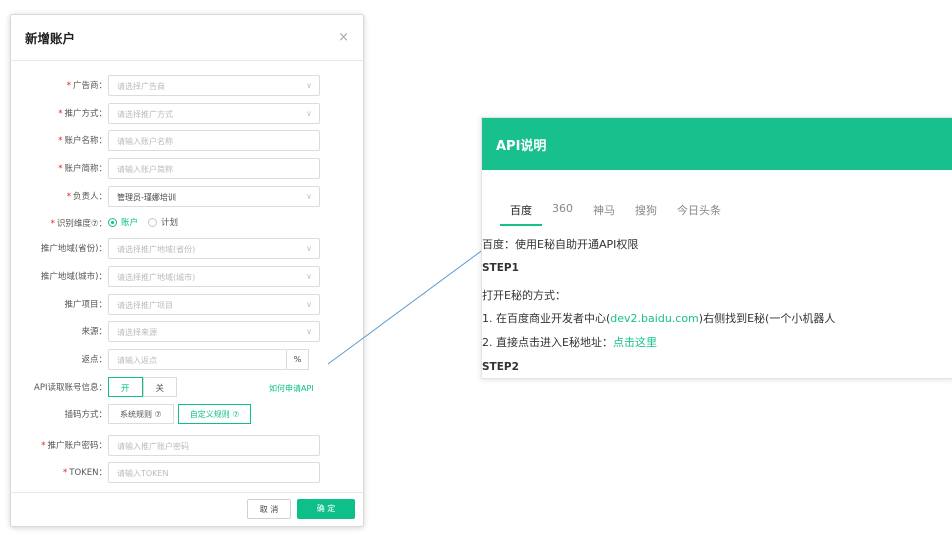 The height and width of the screenshot is (539, 952). I want to click on api-intro-text: 百度：使用E秘自助开通API权限, so click(560, 244).